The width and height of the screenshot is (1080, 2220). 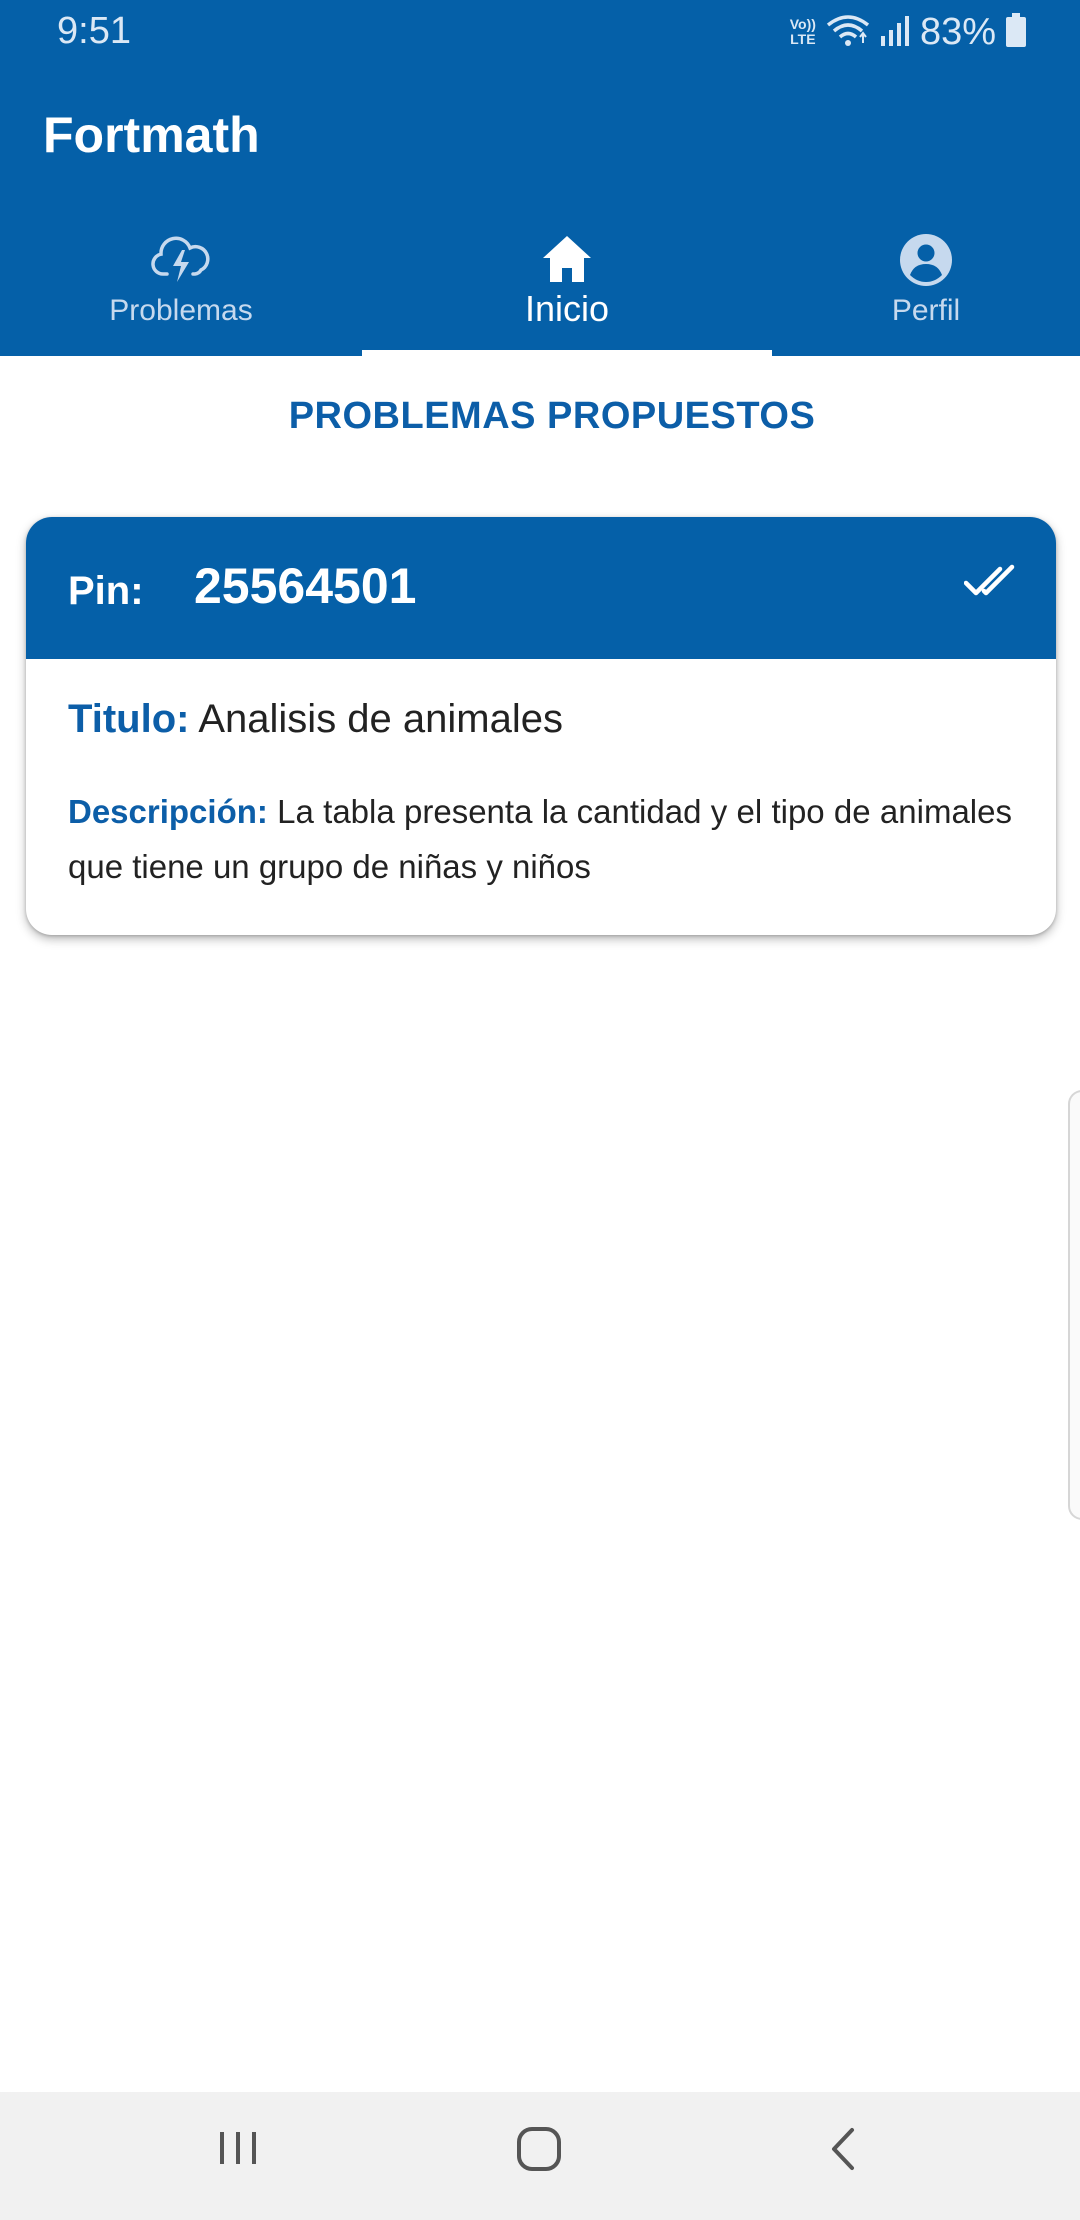 What do you see at coordinates (540, 32) in the screenshot?
I see `status-bar: 9:51 Vo)) LTE 83%` at bounding box center [540, 32].